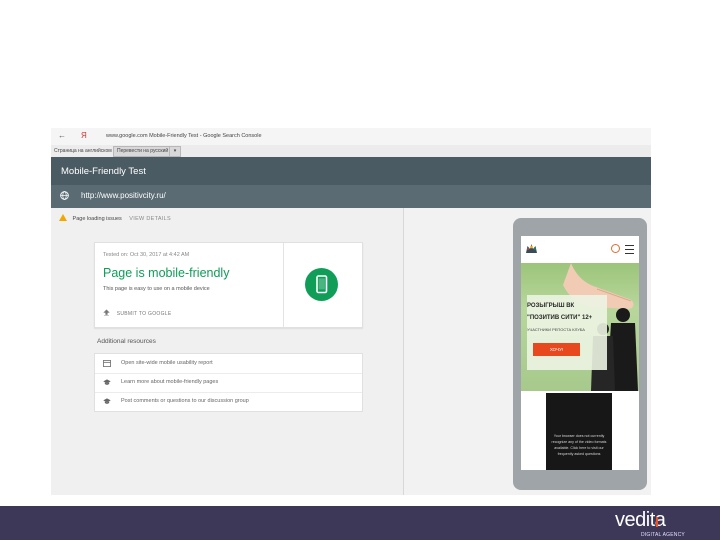 The image size is (720, 540). Describe the element at coordinates (97, 219) in the screenshot. I see `issues-label: Page loading issues` at that location.